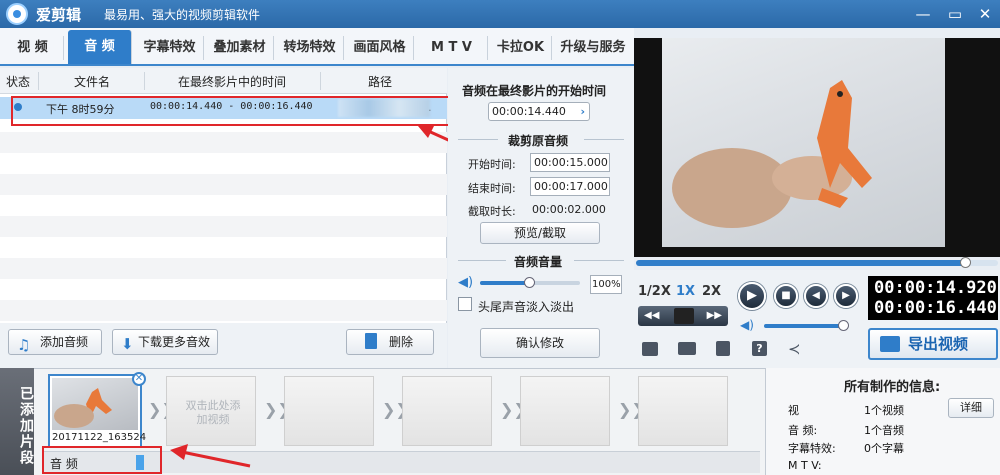 The height and width of the screenshot is (475, 1000). I want to click on tab-transition-effects: 转场特效, so click(310, 48).